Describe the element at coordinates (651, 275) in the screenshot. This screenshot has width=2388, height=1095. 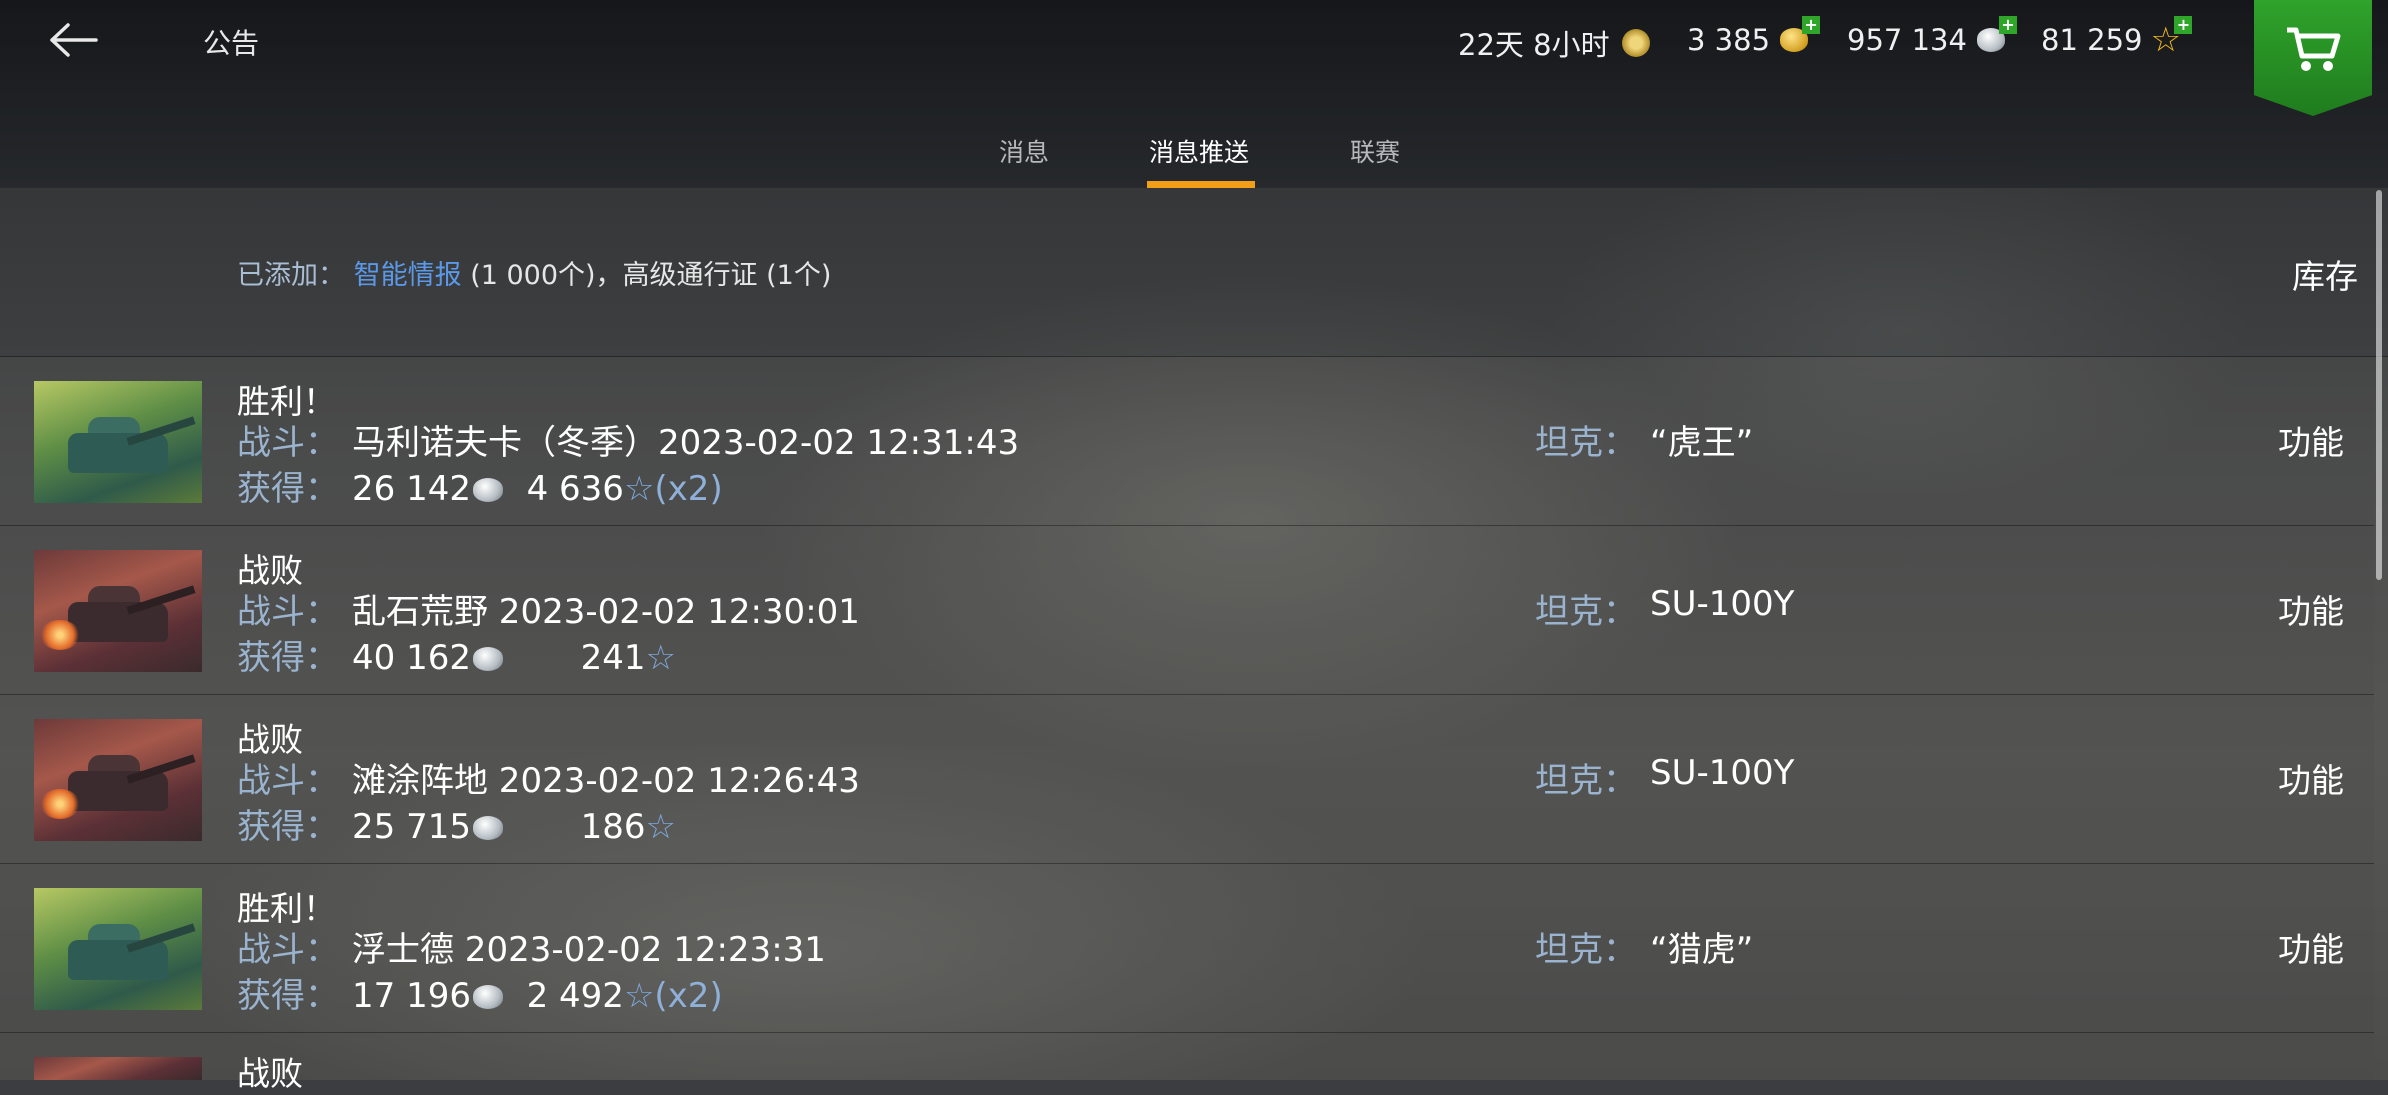
I see `added-items-rest: (1 000个)，高级通行证 (1个)` at that location.